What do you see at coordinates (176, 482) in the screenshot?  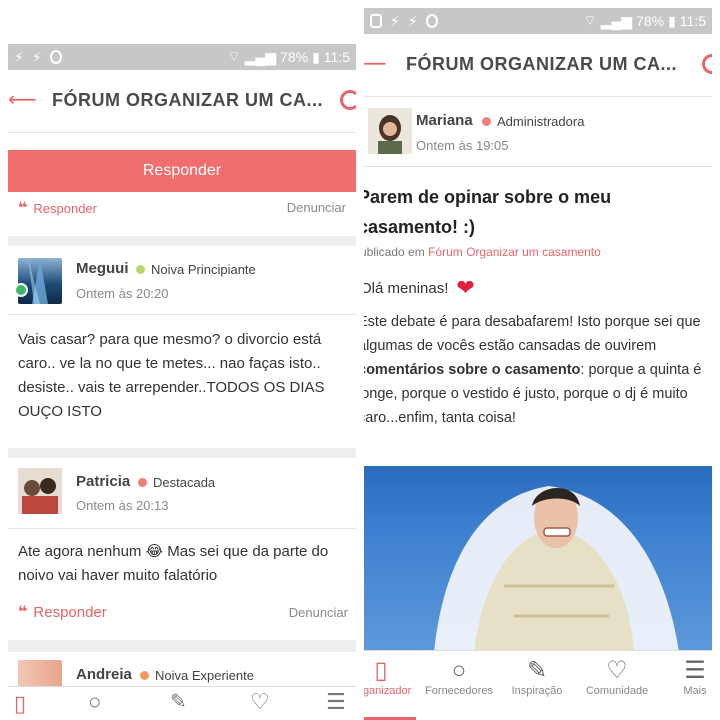 I see `author-rank: Destacada` at bounding box center [176, 482].